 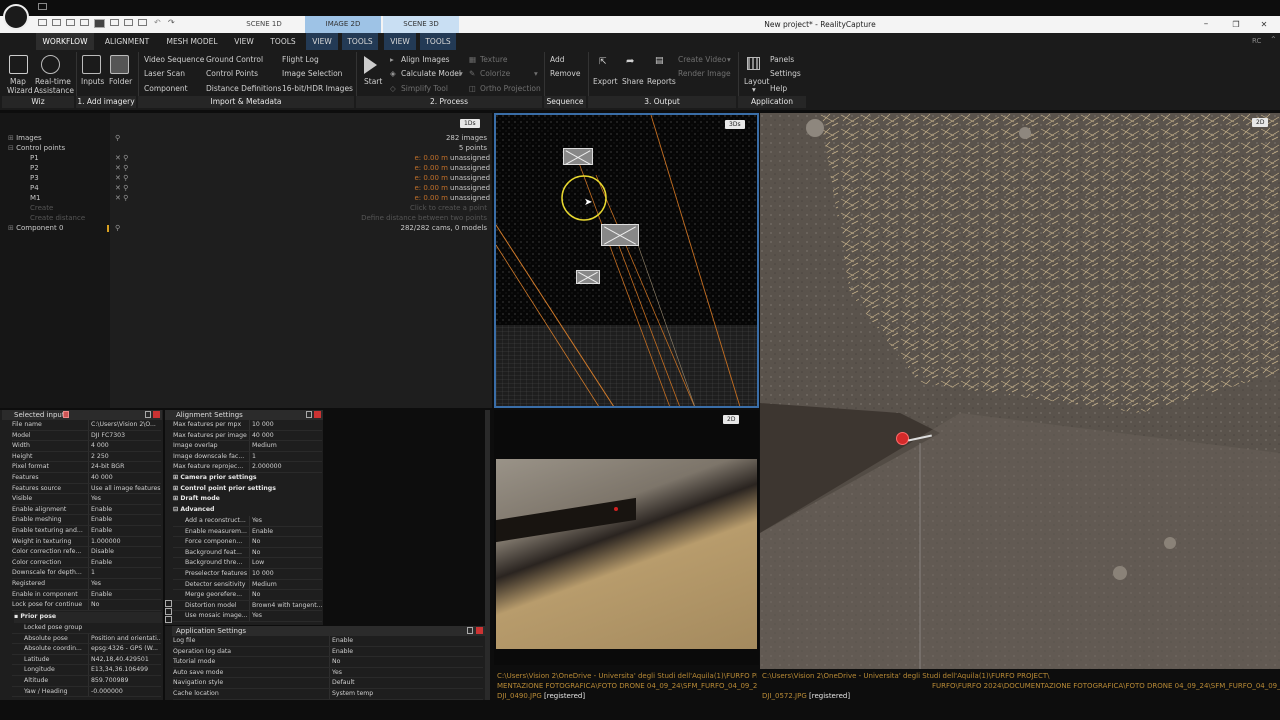 I want to click on reports-button: Reports, so click(x=661, y=81).